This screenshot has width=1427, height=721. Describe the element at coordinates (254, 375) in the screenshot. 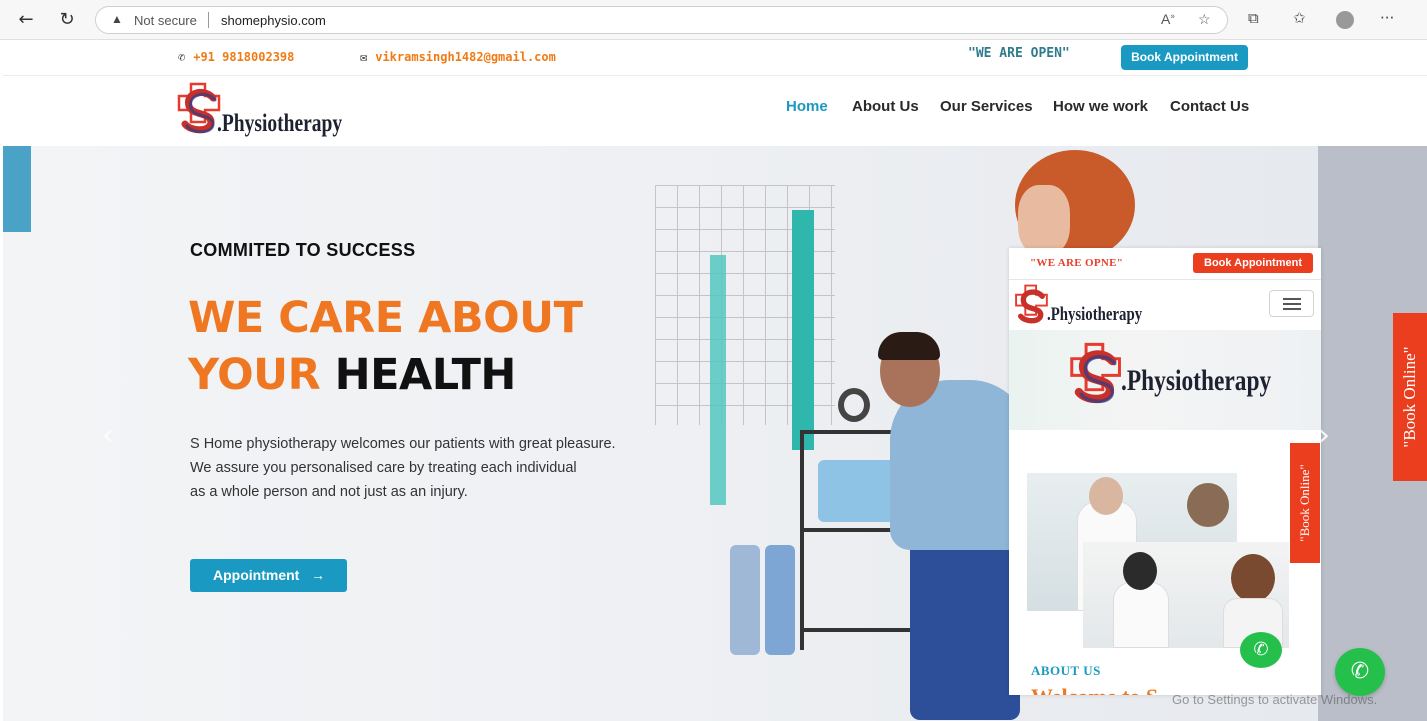

I see `headline-word-your: YOUR` at that location.